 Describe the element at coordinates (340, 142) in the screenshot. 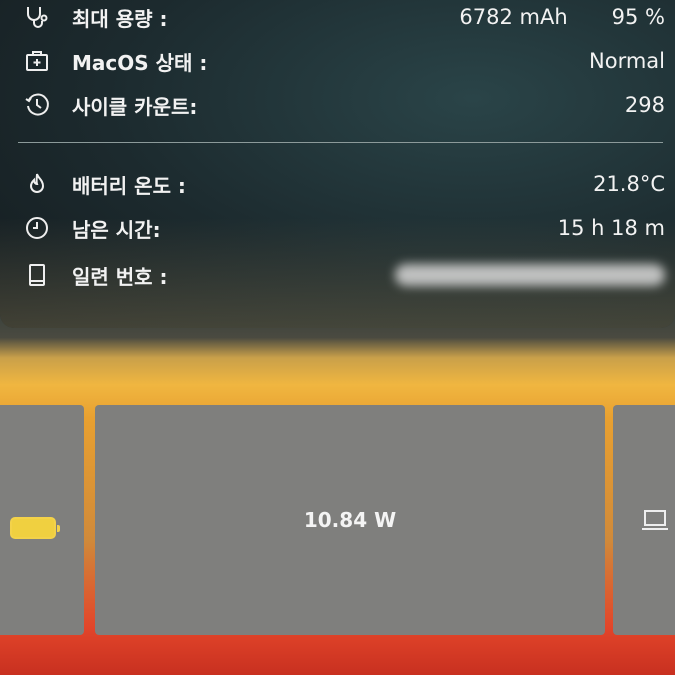

I see `divider` at that location.